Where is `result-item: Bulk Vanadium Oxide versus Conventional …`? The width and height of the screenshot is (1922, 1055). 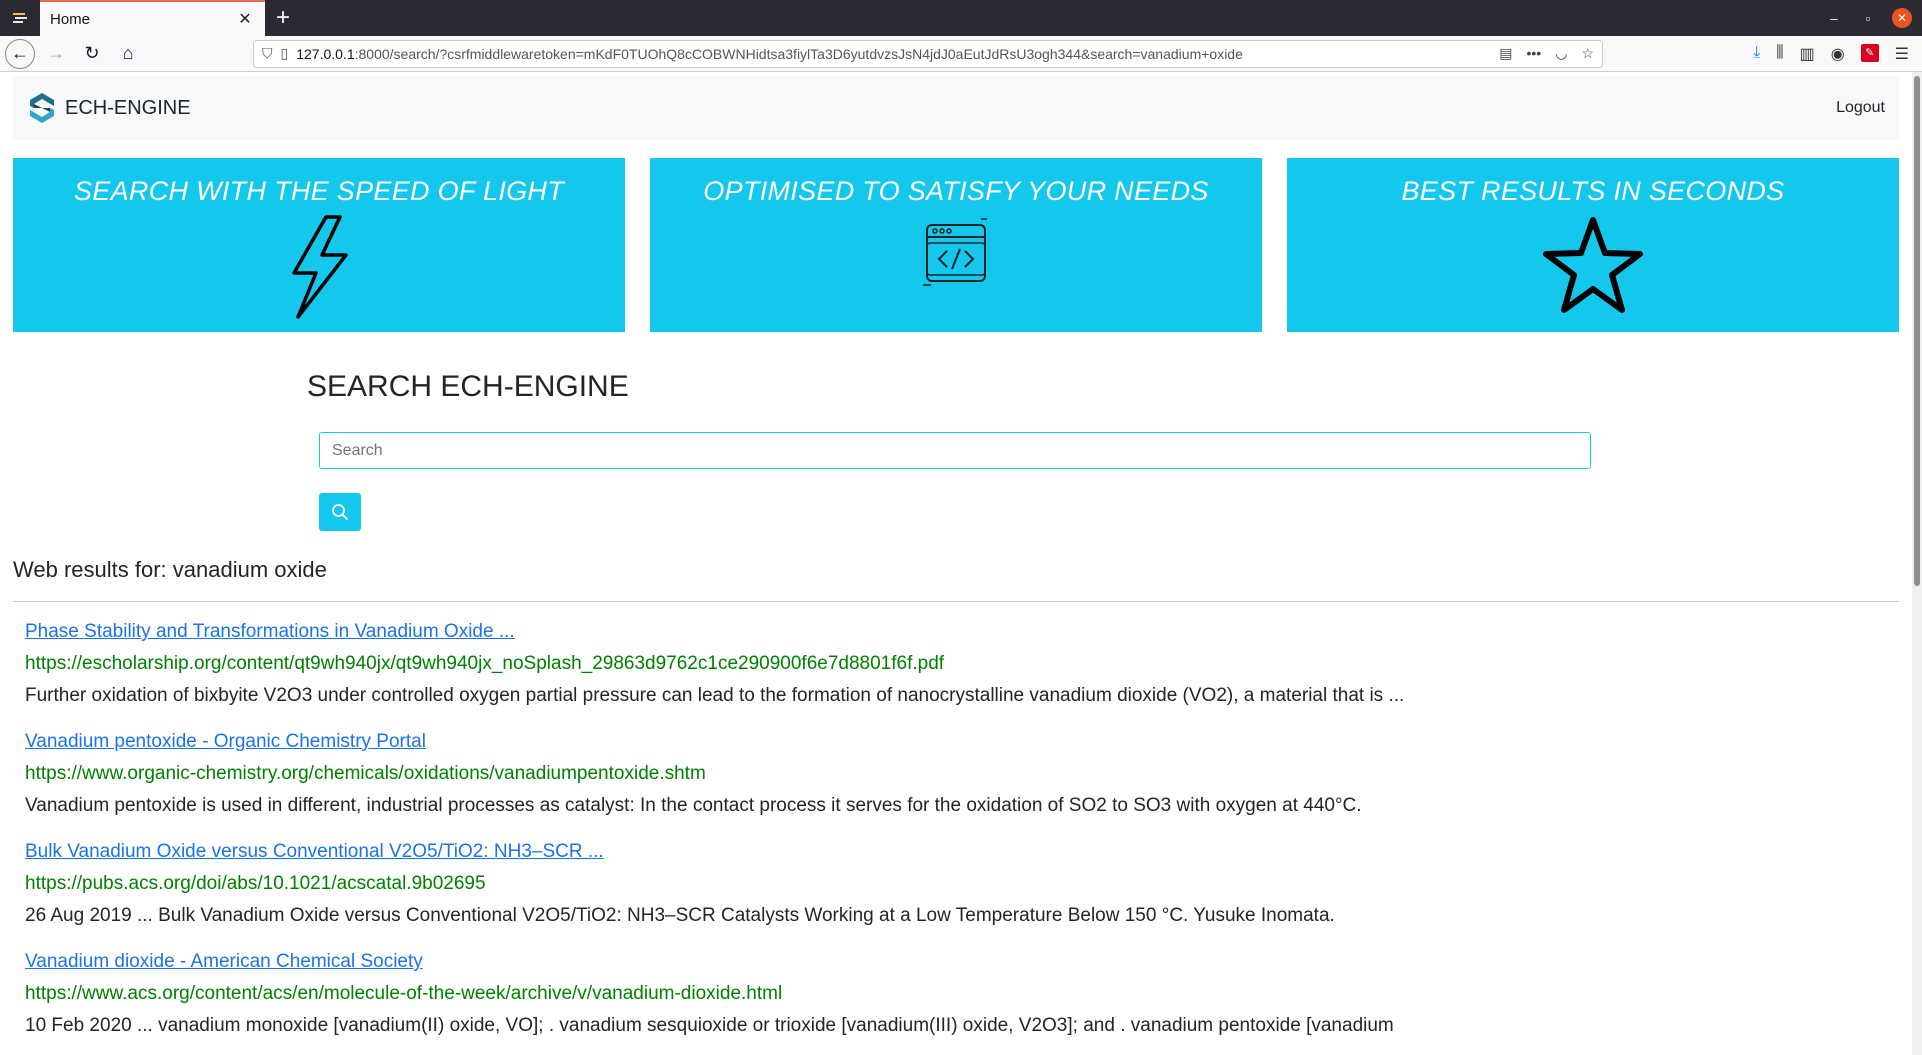 result-item: Bulk Vanadium Oxide versus Conventional … is located at coordinates (968, 884).